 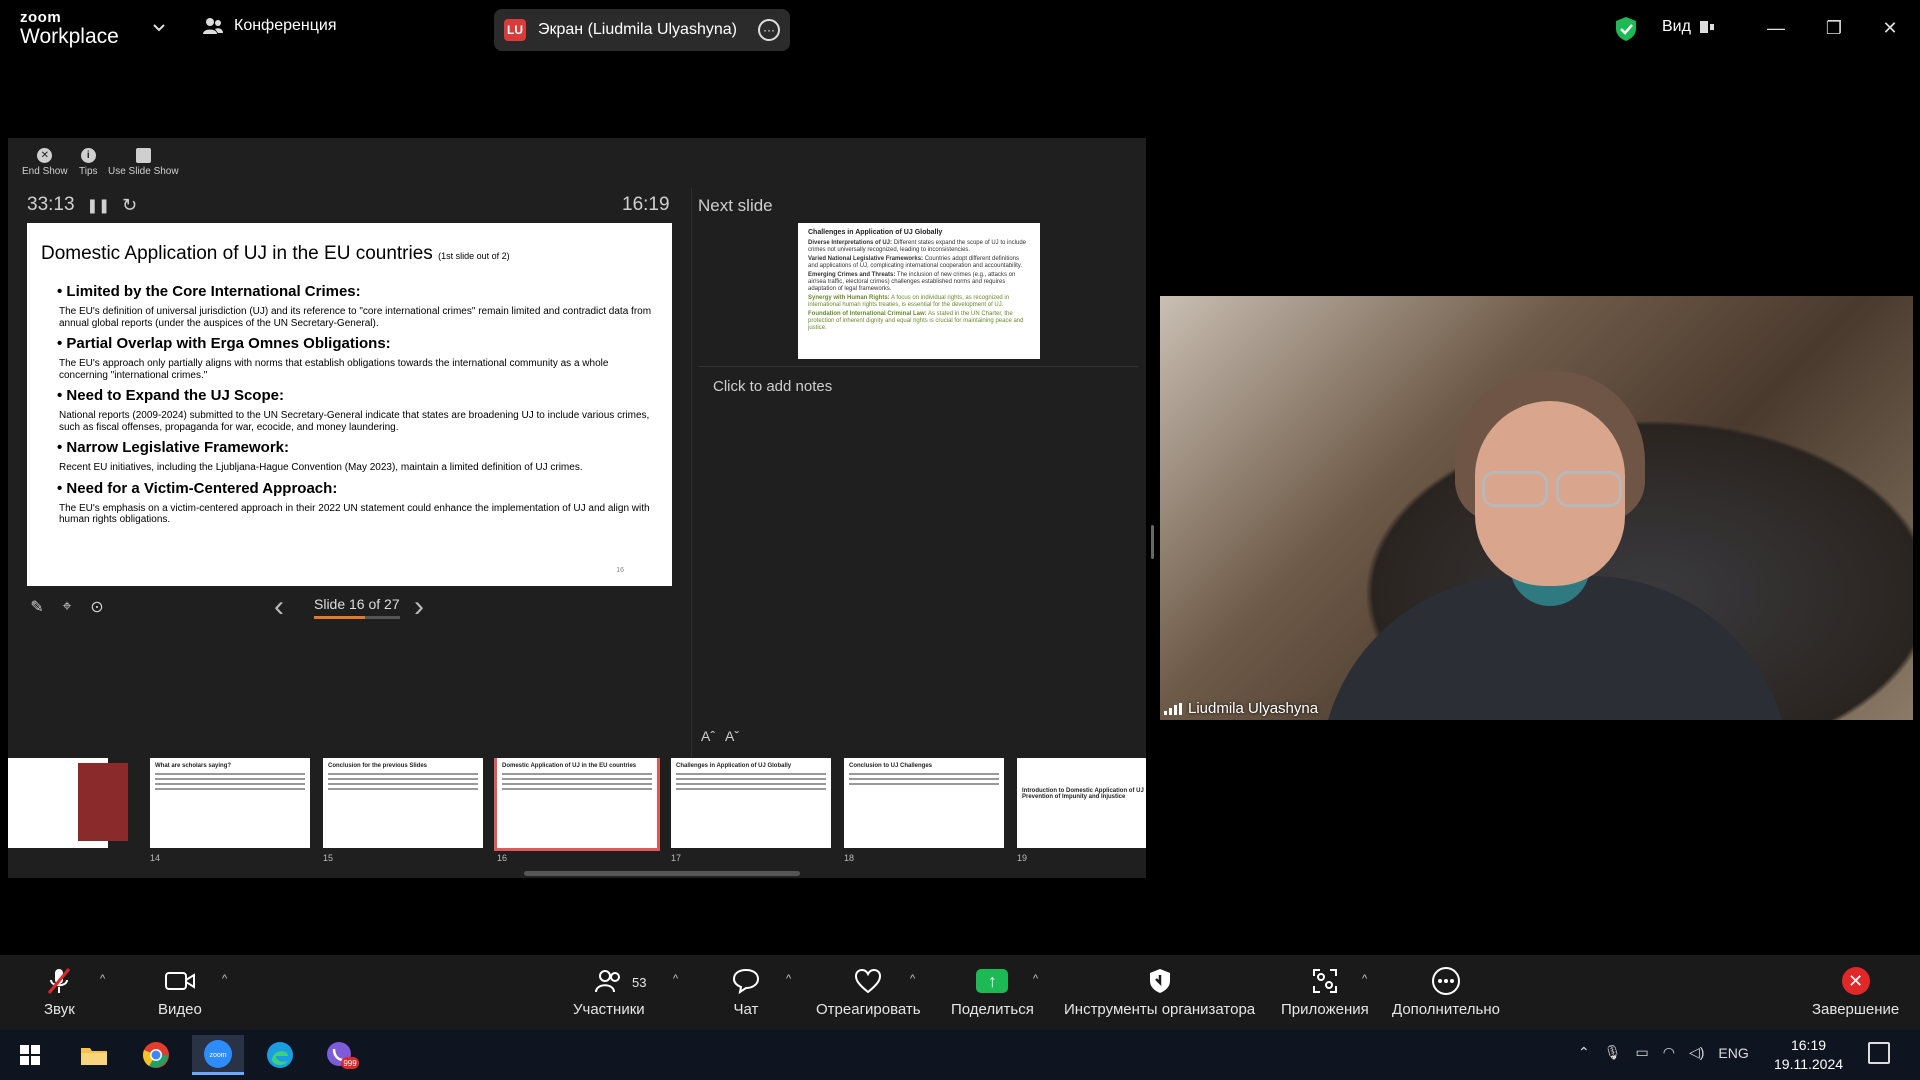 I want to click on react-button: Отреагировать, so click(x=868, y=992).